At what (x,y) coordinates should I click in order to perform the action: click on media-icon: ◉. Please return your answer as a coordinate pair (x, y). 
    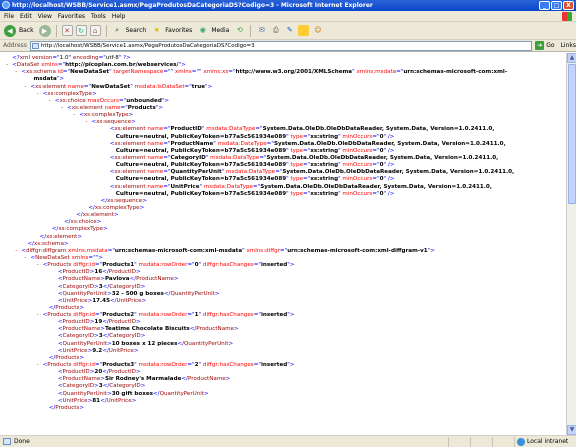
    Looking at the image, I should click on (202, 30).